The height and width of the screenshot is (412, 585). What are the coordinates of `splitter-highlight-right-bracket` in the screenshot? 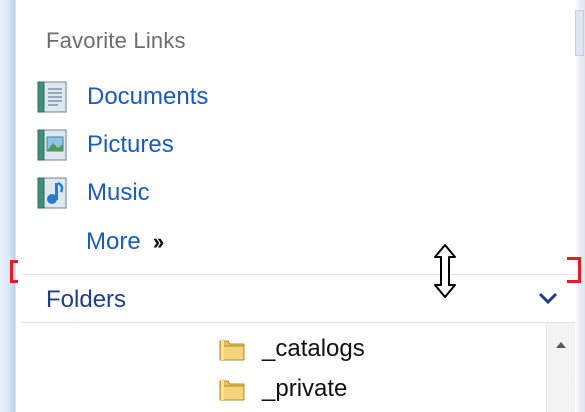 It's located at (574, 270).